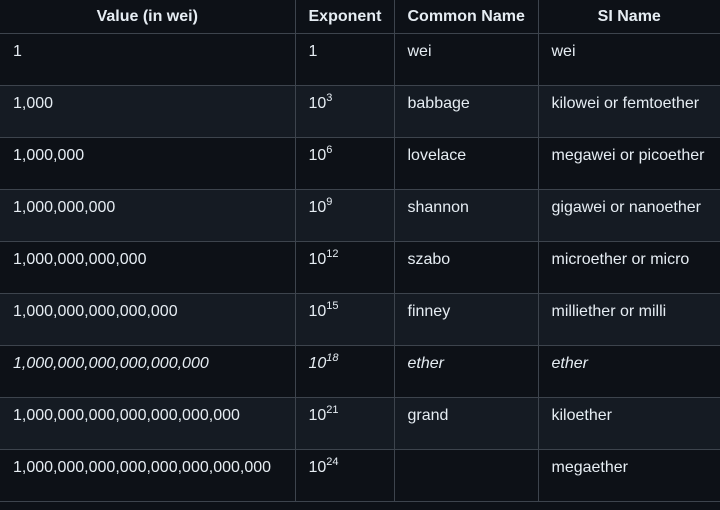 This screenshot has height=510, width=720. Describe the element at coordinates (344, 267) in the screenshot. I see `cell-exponent: 1012` at that location.